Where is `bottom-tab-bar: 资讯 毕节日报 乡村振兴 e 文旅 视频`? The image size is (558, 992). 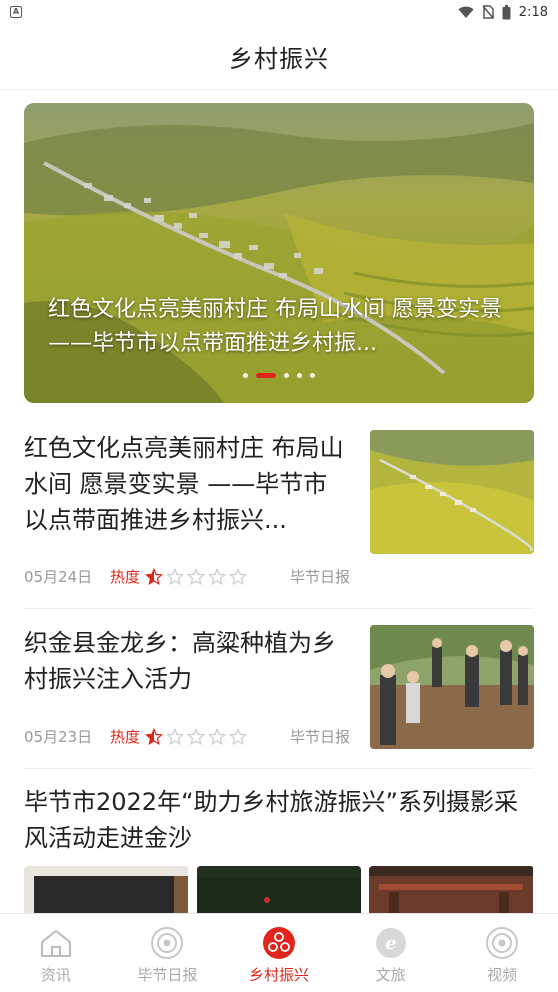 bottom-tab-bar: 资讯 毕节日报 乡村振兴 e 文旅 视频 is located at coordinates (279, 952).